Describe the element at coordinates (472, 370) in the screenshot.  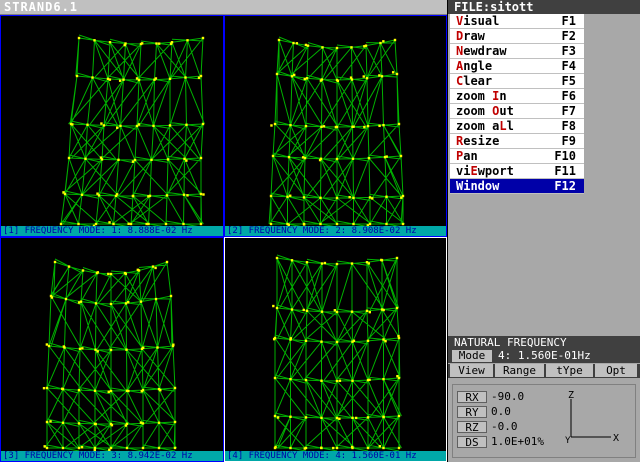
I see `tab-view: View` at that location.